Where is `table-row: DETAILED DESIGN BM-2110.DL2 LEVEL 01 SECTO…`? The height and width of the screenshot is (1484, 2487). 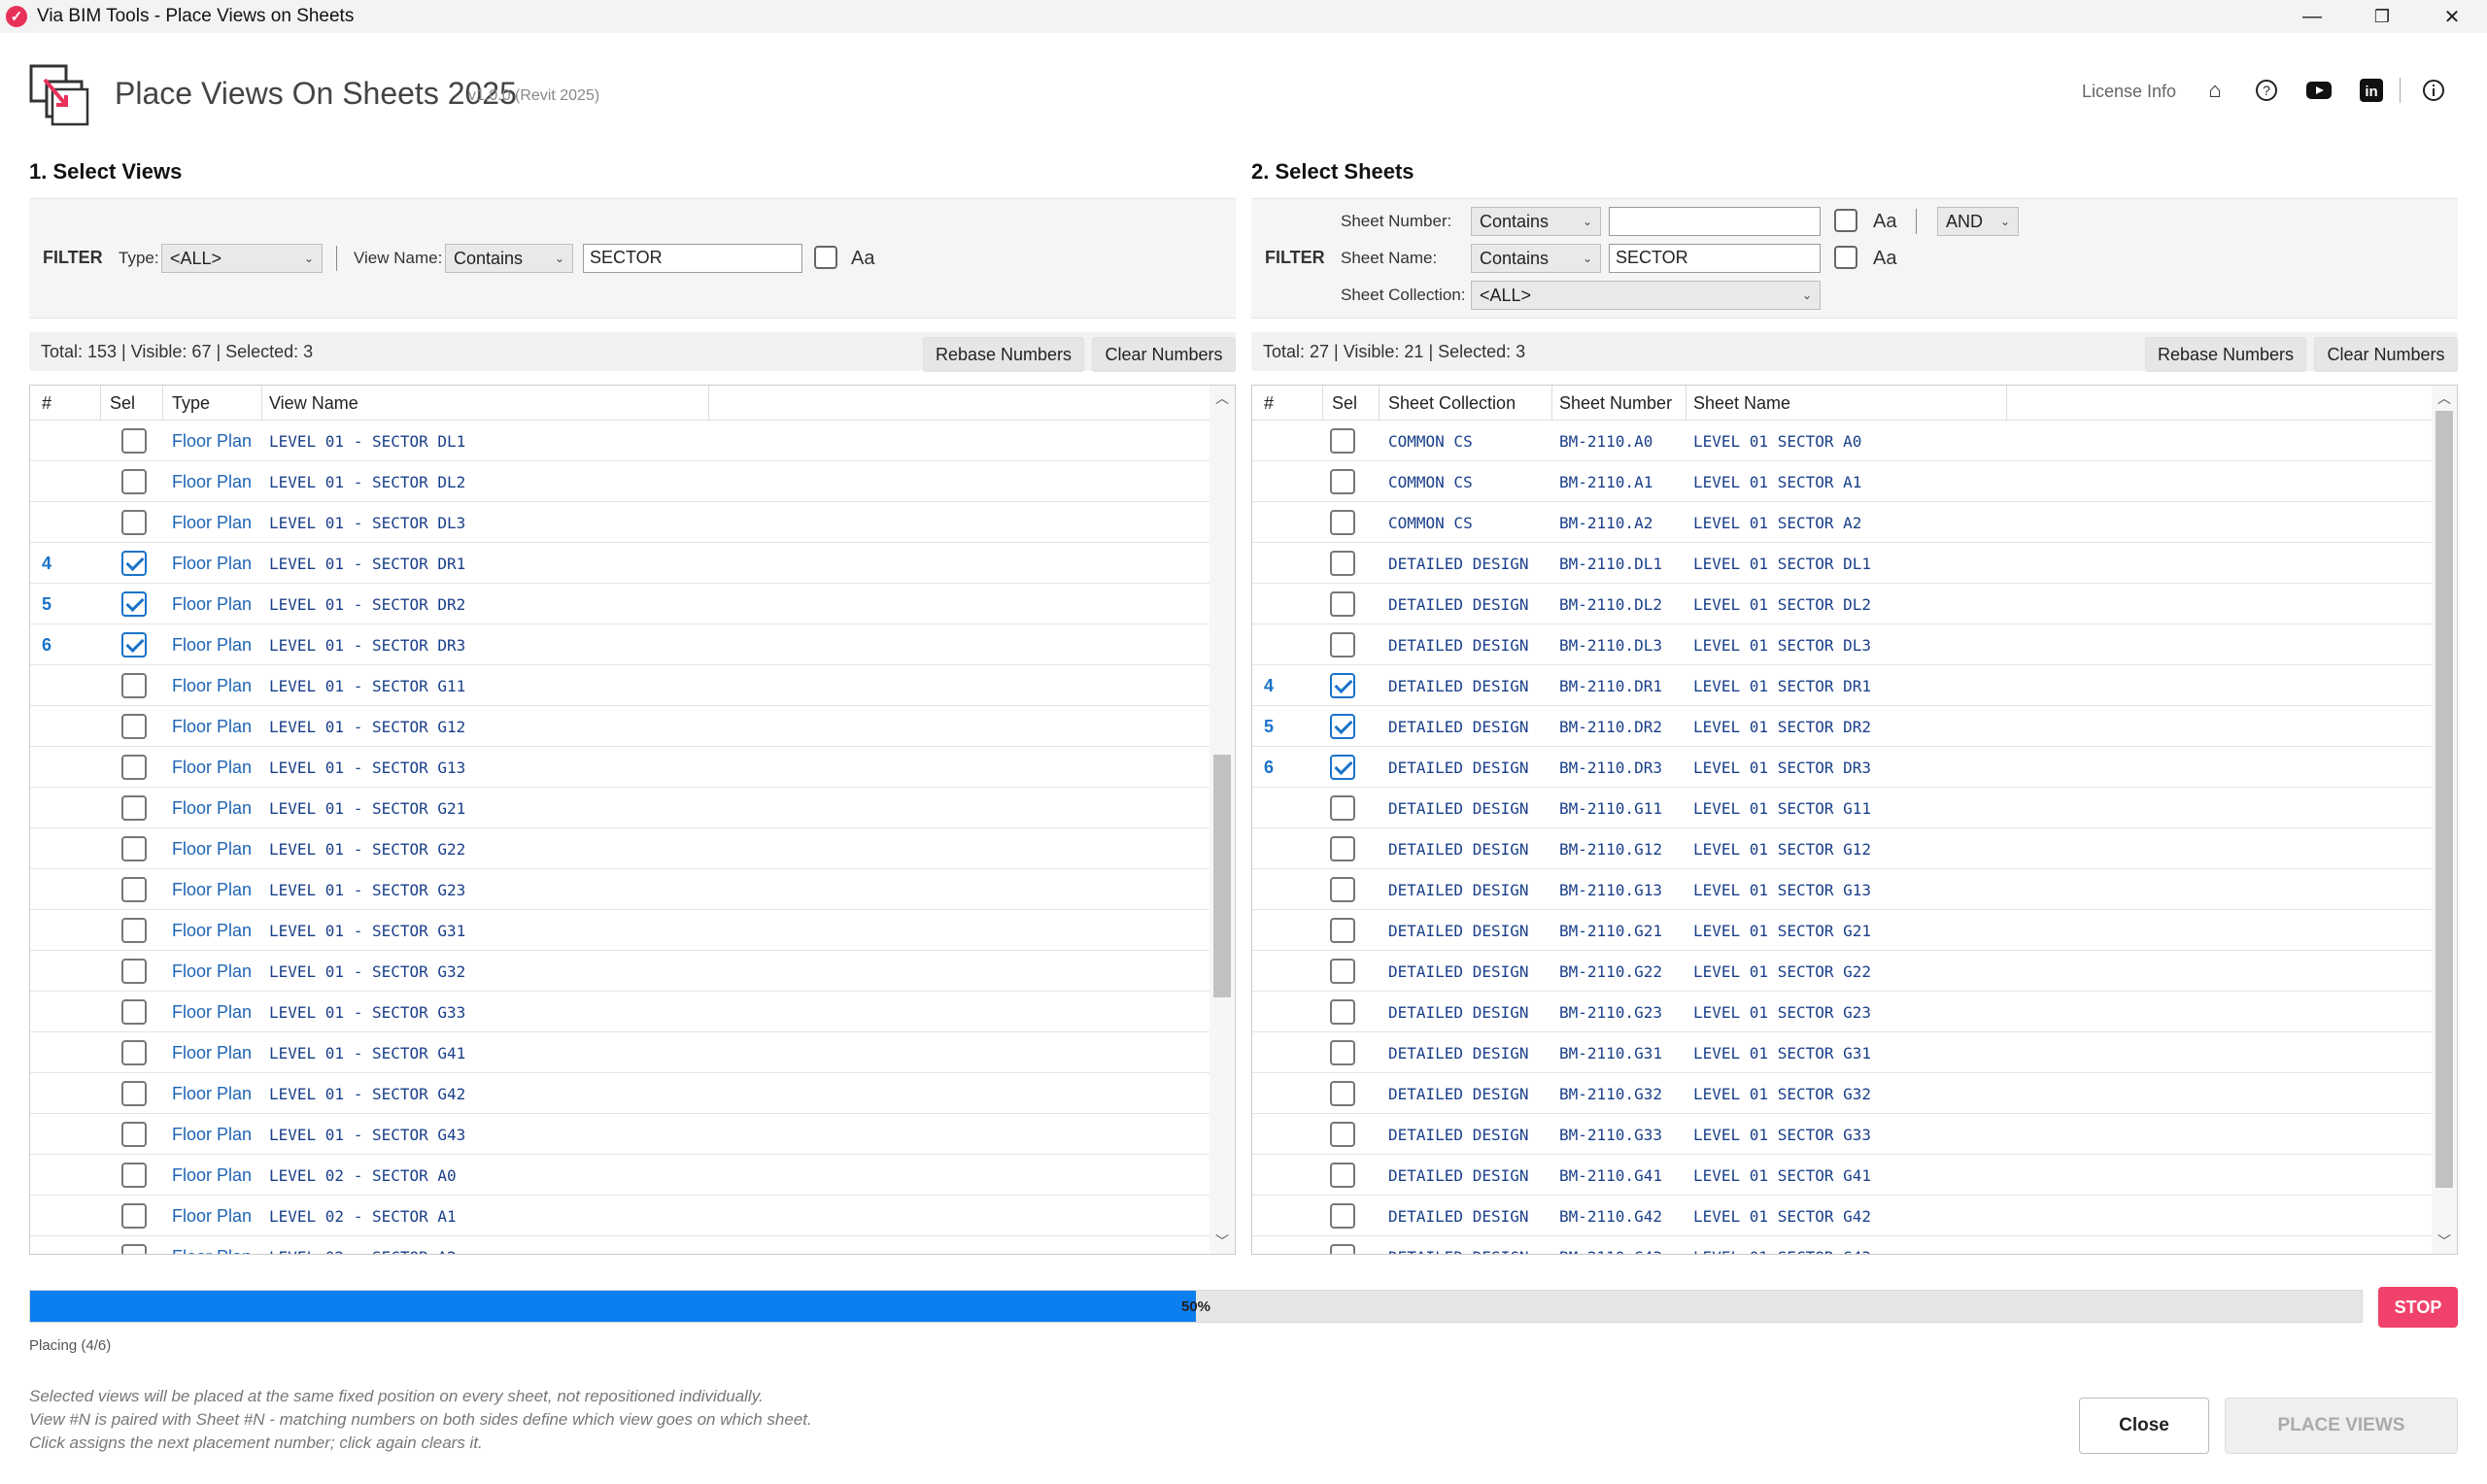 table-row: DETAILED DESIGN BM-2110.DL2 LEVEL 01 SECTO… is located at coordinates (1854, 604).